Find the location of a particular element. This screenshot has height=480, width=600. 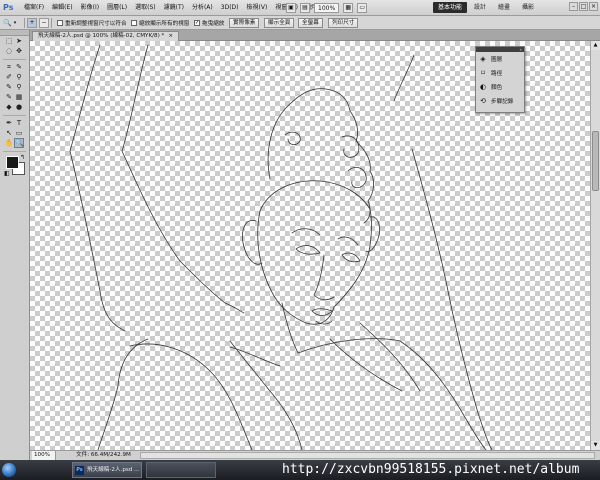

swap-colors-icon: ↰ is located at coordinates (22, 157).